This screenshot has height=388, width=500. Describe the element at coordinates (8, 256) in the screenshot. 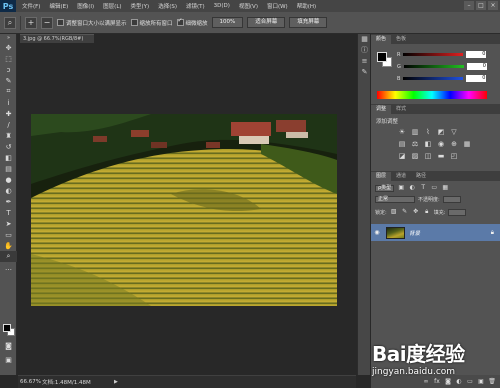

I see `zoom-icon: ⌕` at that location.